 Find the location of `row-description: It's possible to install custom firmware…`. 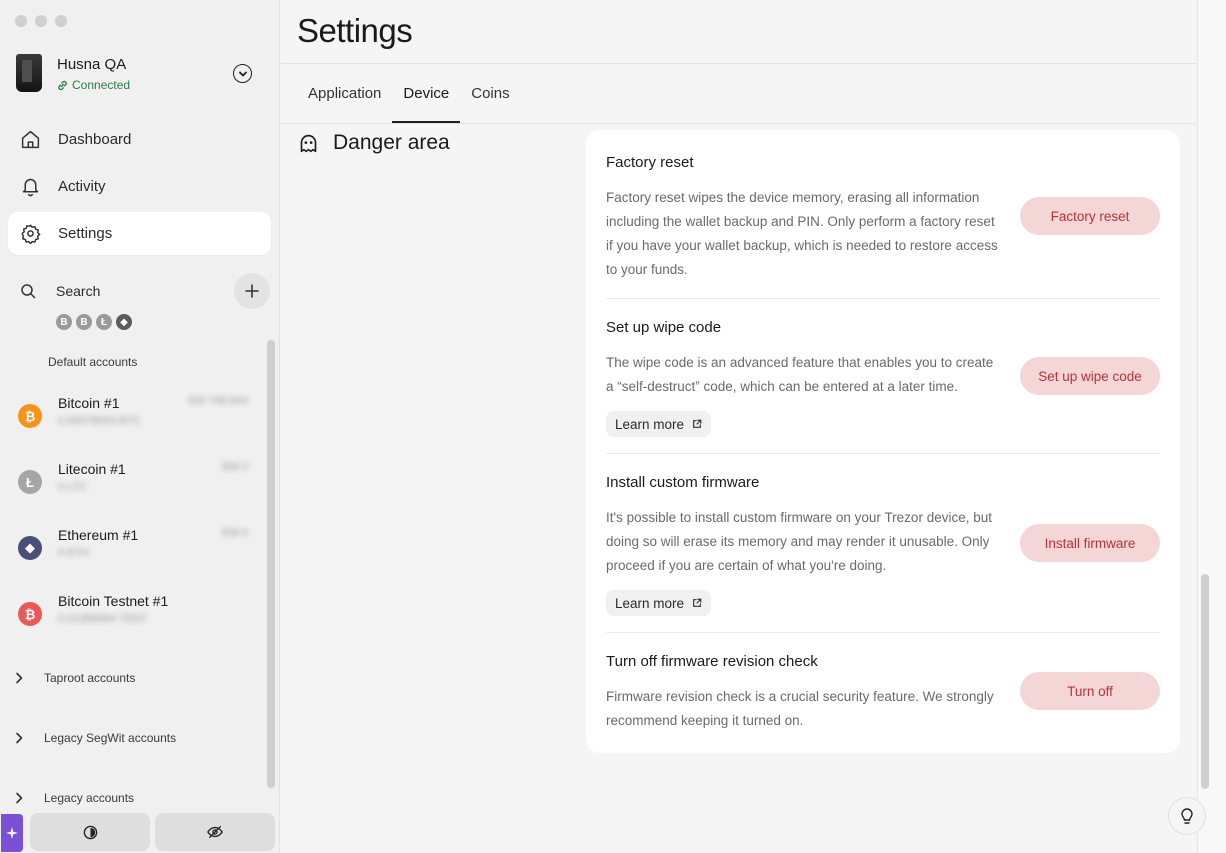

row-description: It's possible to install custom firmware… is located at coordinates (799, 541).